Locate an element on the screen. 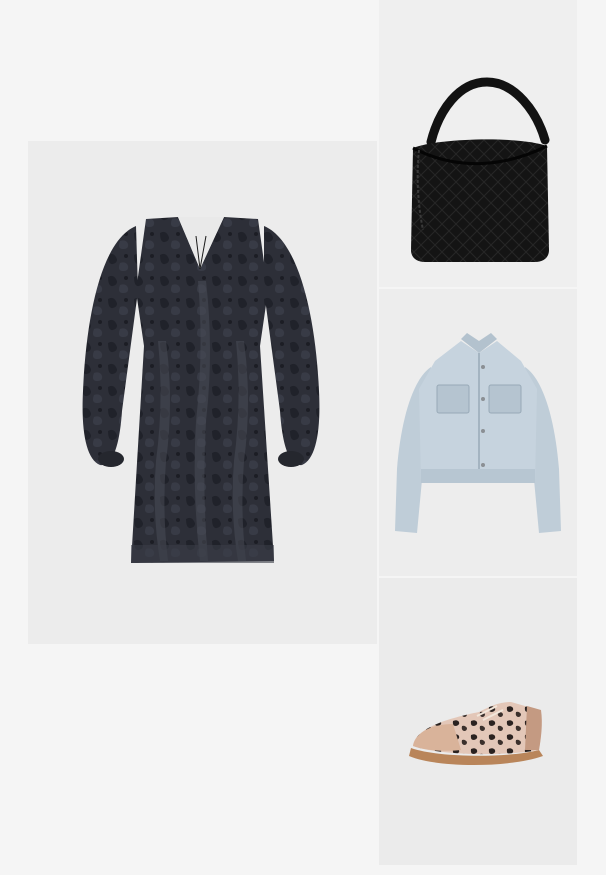  sneaker-image is located at coordinates (476, 733).